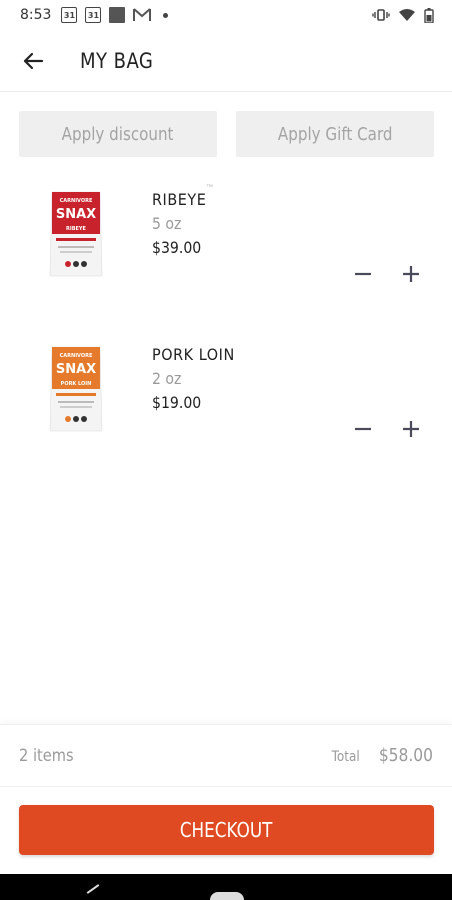  What do you see at coordinates (36, 15) in the screenshot?
I see `status-time: 8:53` at bounding box center [36, 15].